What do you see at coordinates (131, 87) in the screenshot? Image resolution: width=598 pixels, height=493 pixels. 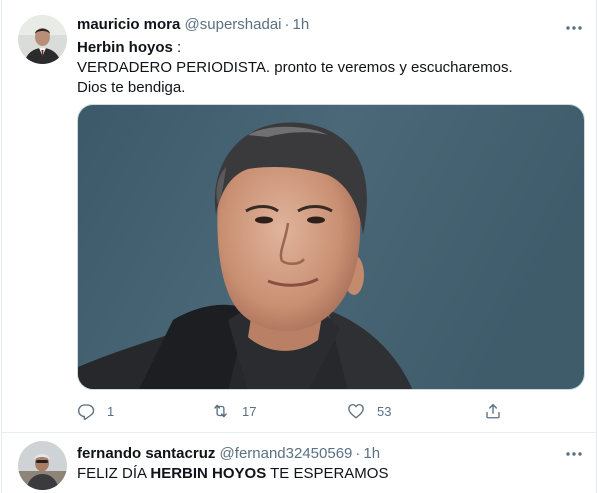 I see `tweet-text-line: Dios te bendiga.` at bounding box center [131, 87].